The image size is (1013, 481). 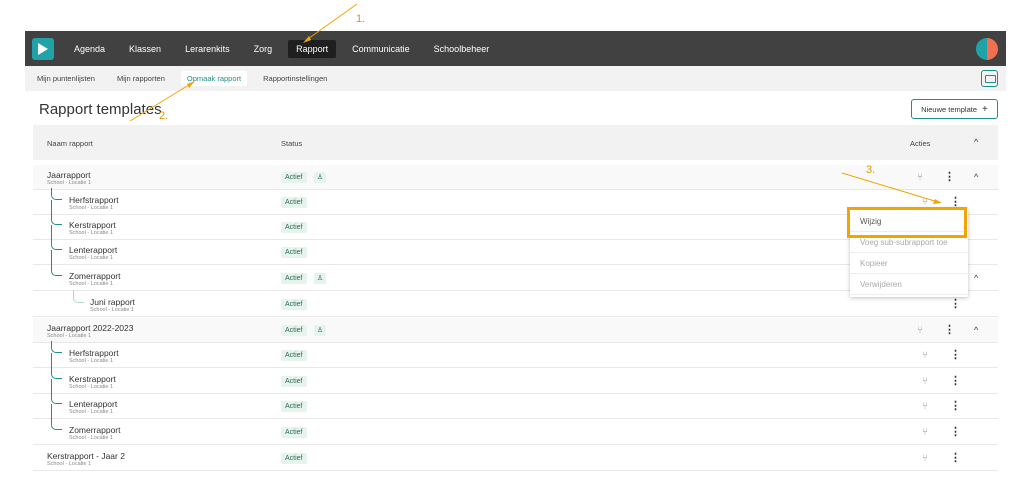 I want to click on annotation-label-1: 1., so click(x=361, y=19).